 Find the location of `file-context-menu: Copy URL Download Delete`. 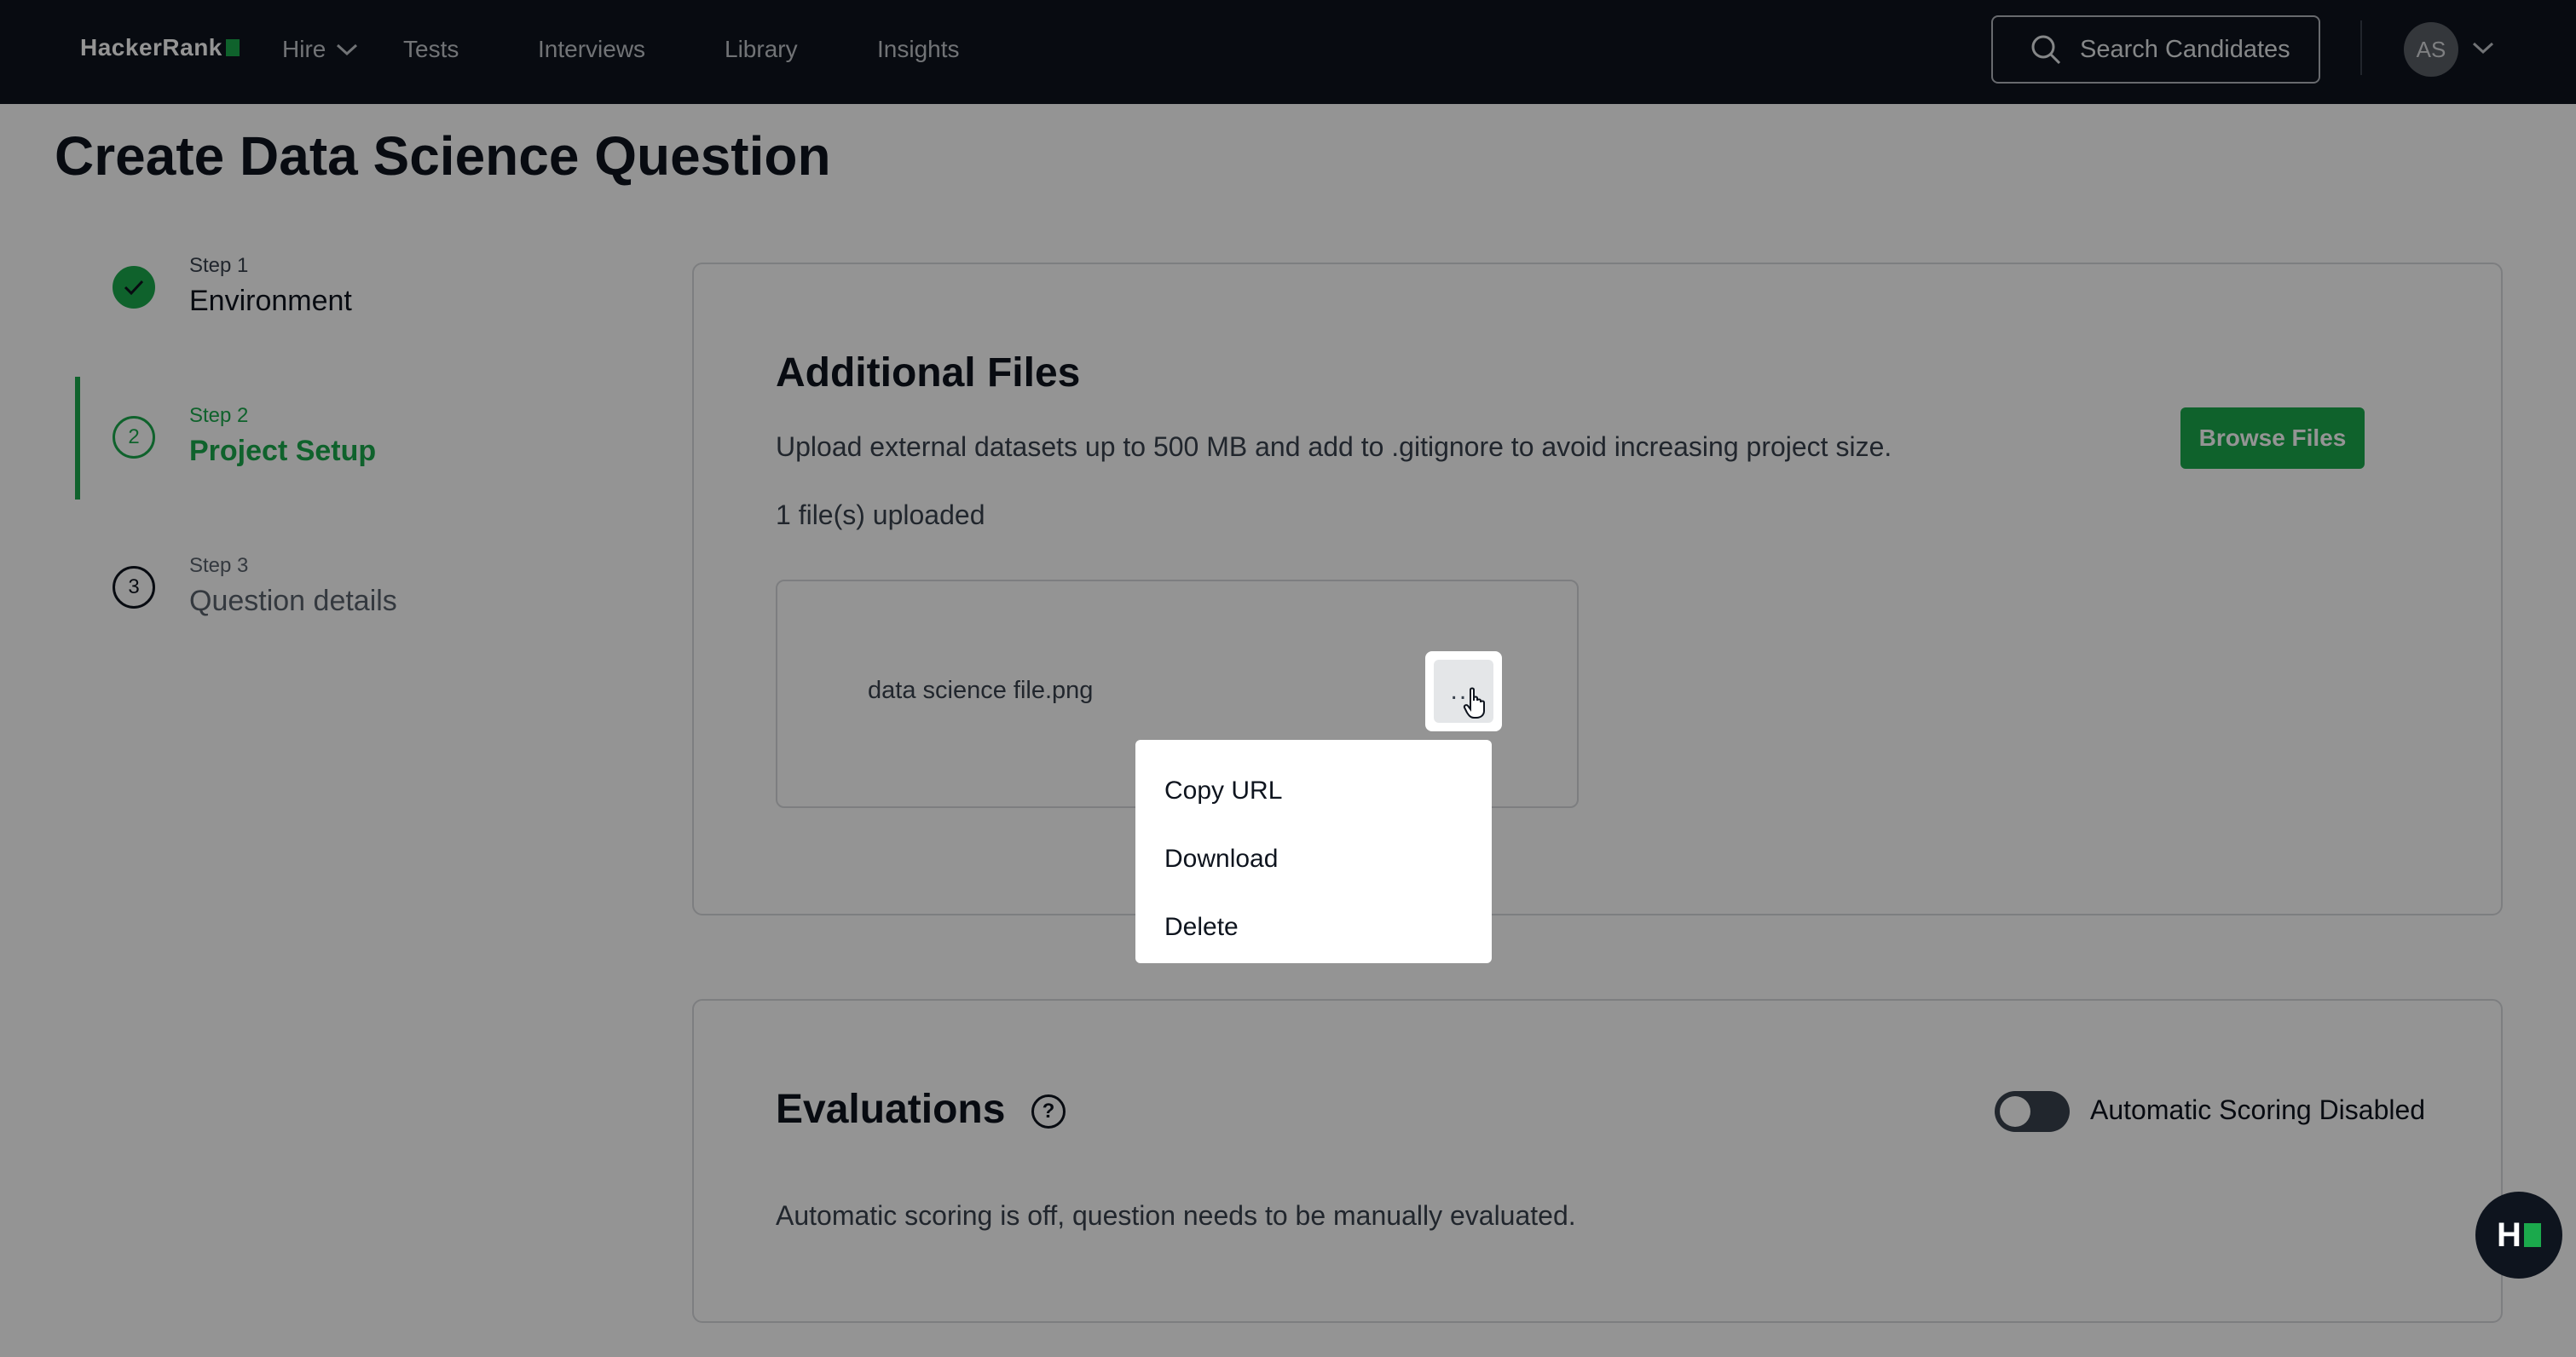

file-context-menu: Copy URL Download Delete is located at coordinates (1313, 851).